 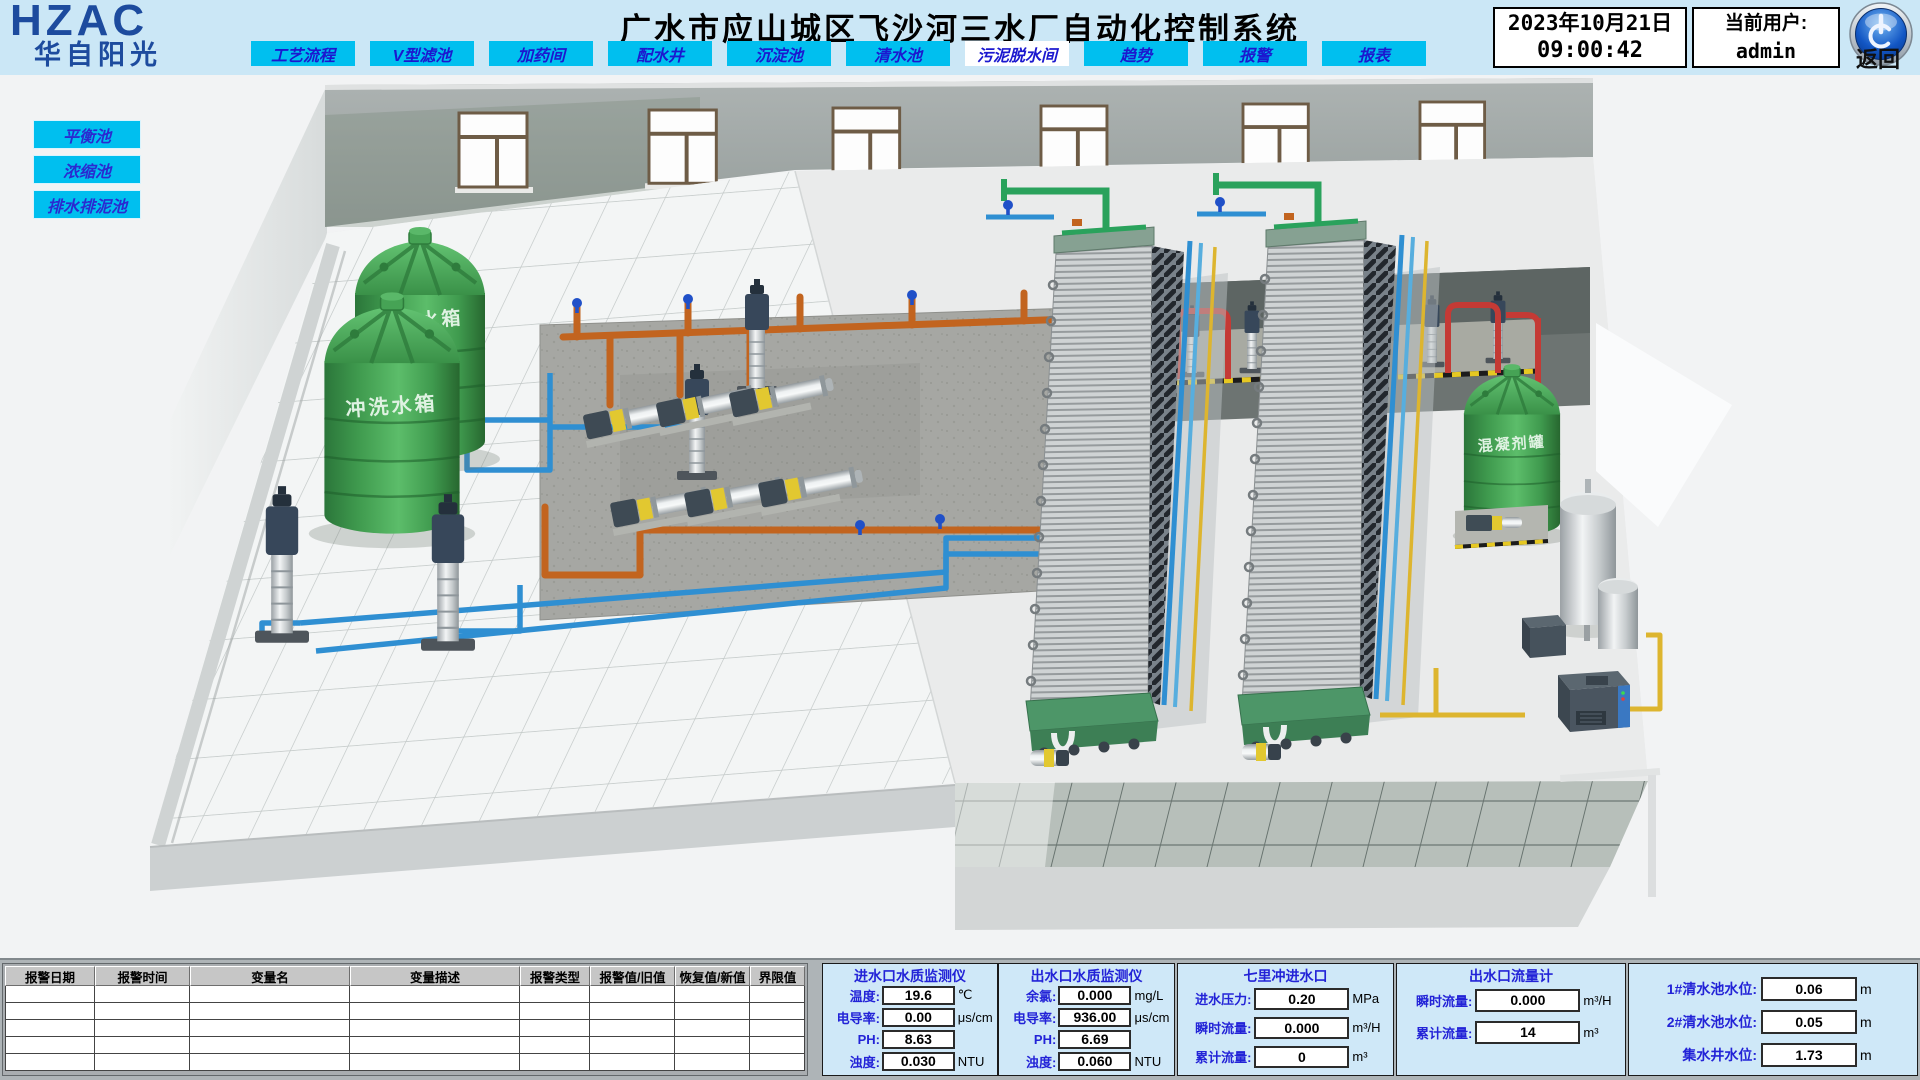 I want to click on tab-sludge-dewatering: 污泥脱水间, so click(x=1017, y=53).